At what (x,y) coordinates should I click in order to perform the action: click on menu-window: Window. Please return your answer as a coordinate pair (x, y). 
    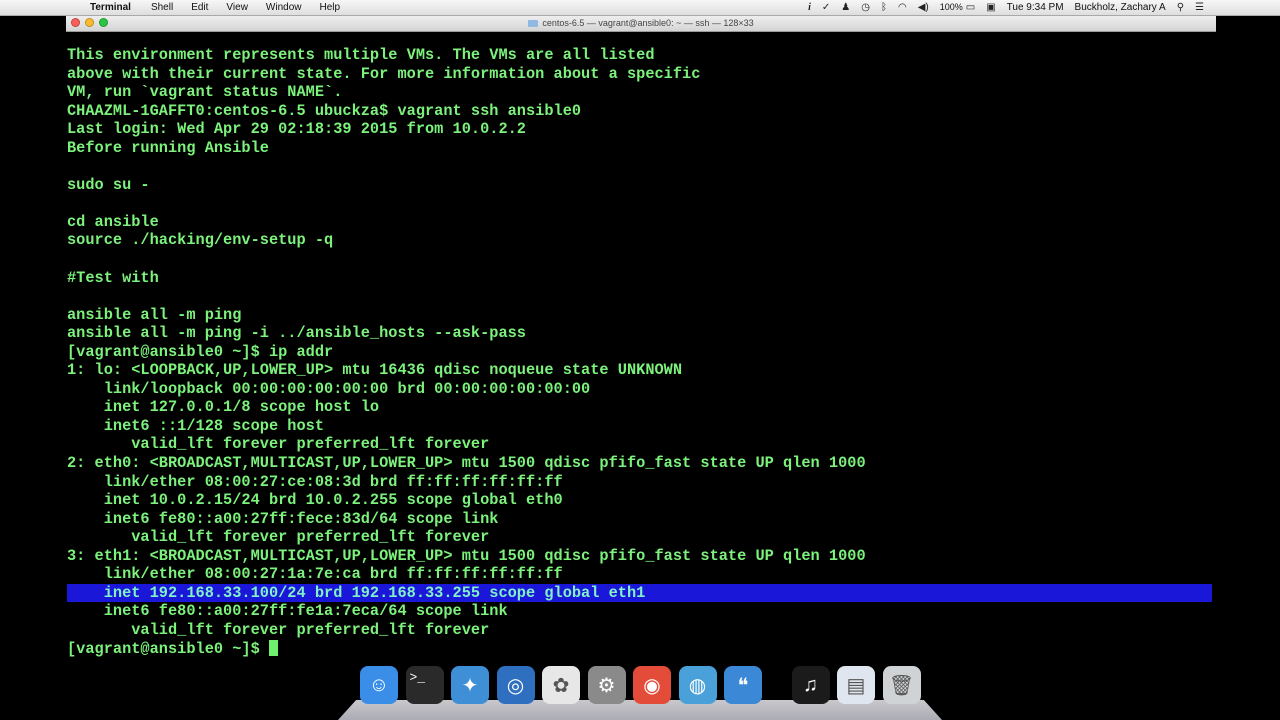
    Looking at the image, I should click on (284, 7).